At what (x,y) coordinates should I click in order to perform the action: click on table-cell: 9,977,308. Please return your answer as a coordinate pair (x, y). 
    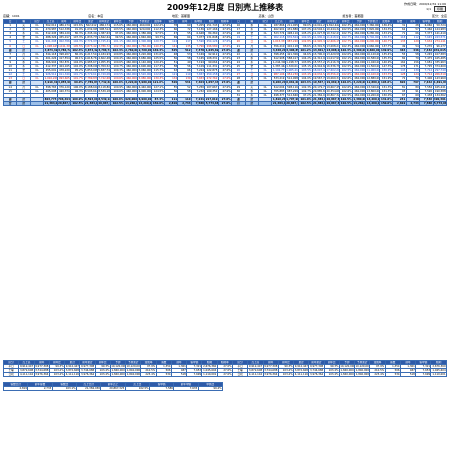
    Looking at the image, I should click on (41, 367).